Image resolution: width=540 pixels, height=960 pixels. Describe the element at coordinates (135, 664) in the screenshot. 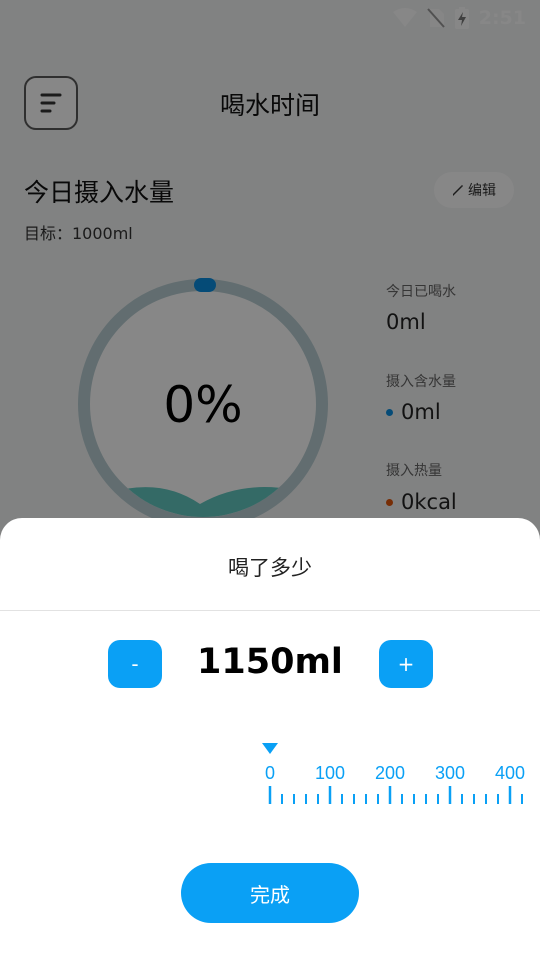

I see `decrease-button: -` at that location.